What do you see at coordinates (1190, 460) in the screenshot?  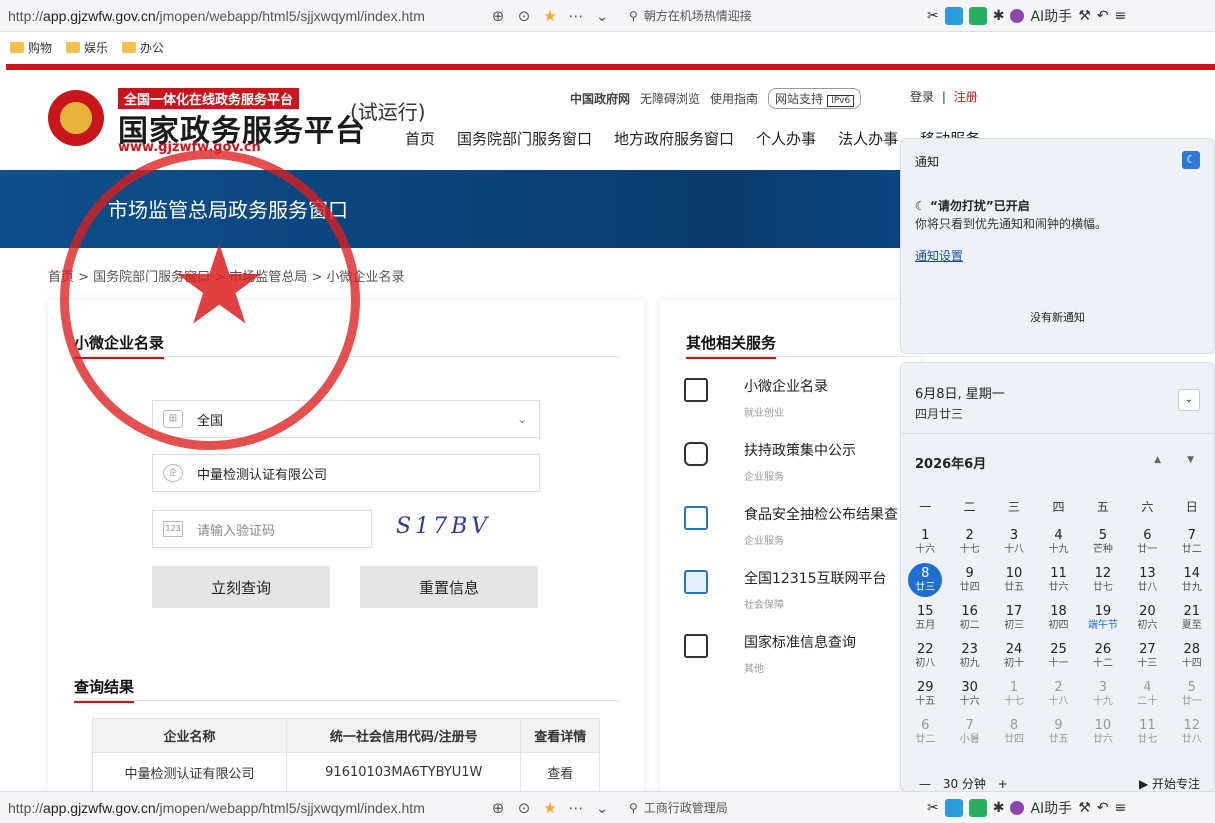 I see `next-month-icon: ▼` at bounding box center [1190, 460].